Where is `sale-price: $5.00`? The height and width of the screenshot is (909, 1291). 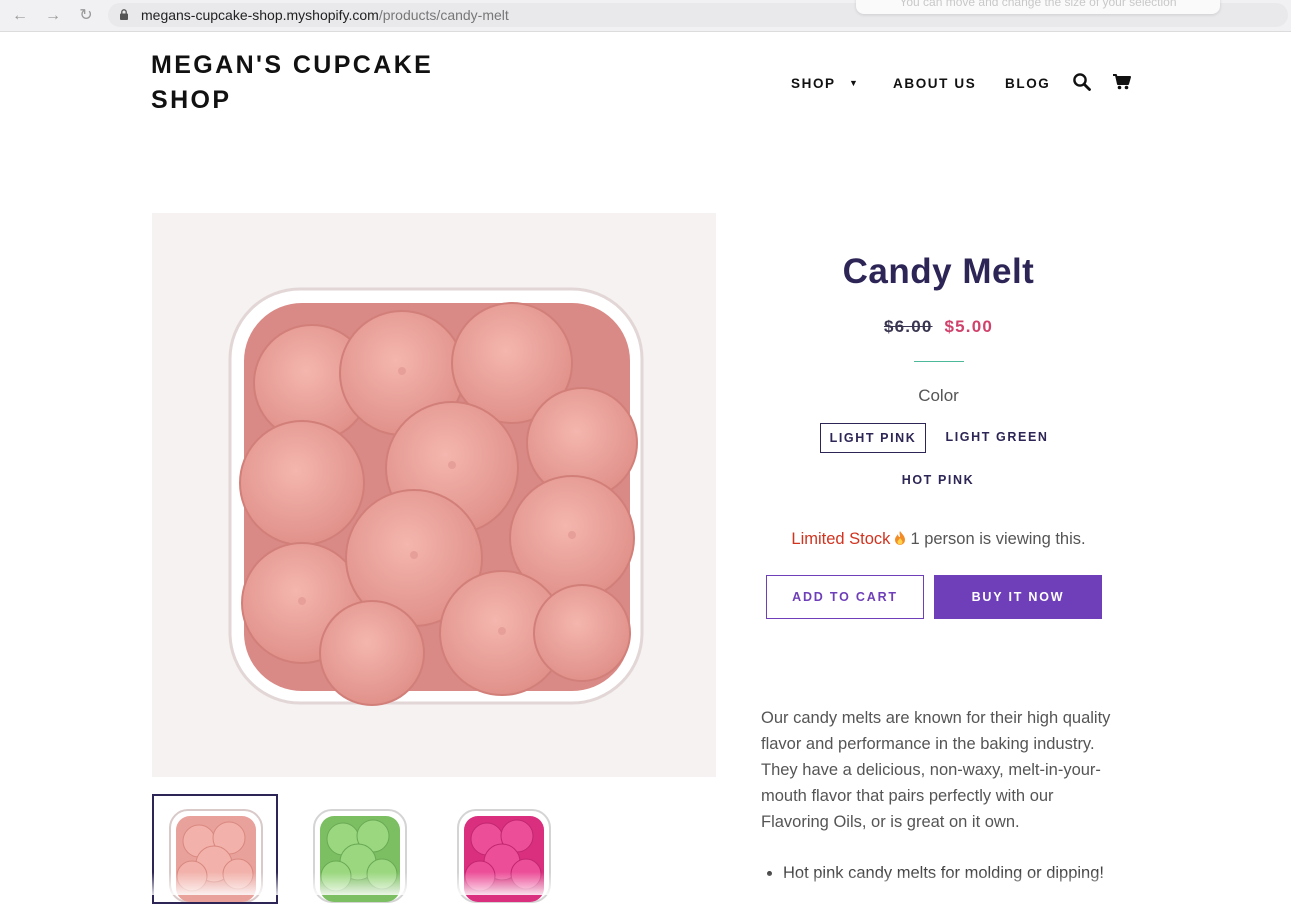 sale-price: $5.00 is located at coordinates (969, 326).